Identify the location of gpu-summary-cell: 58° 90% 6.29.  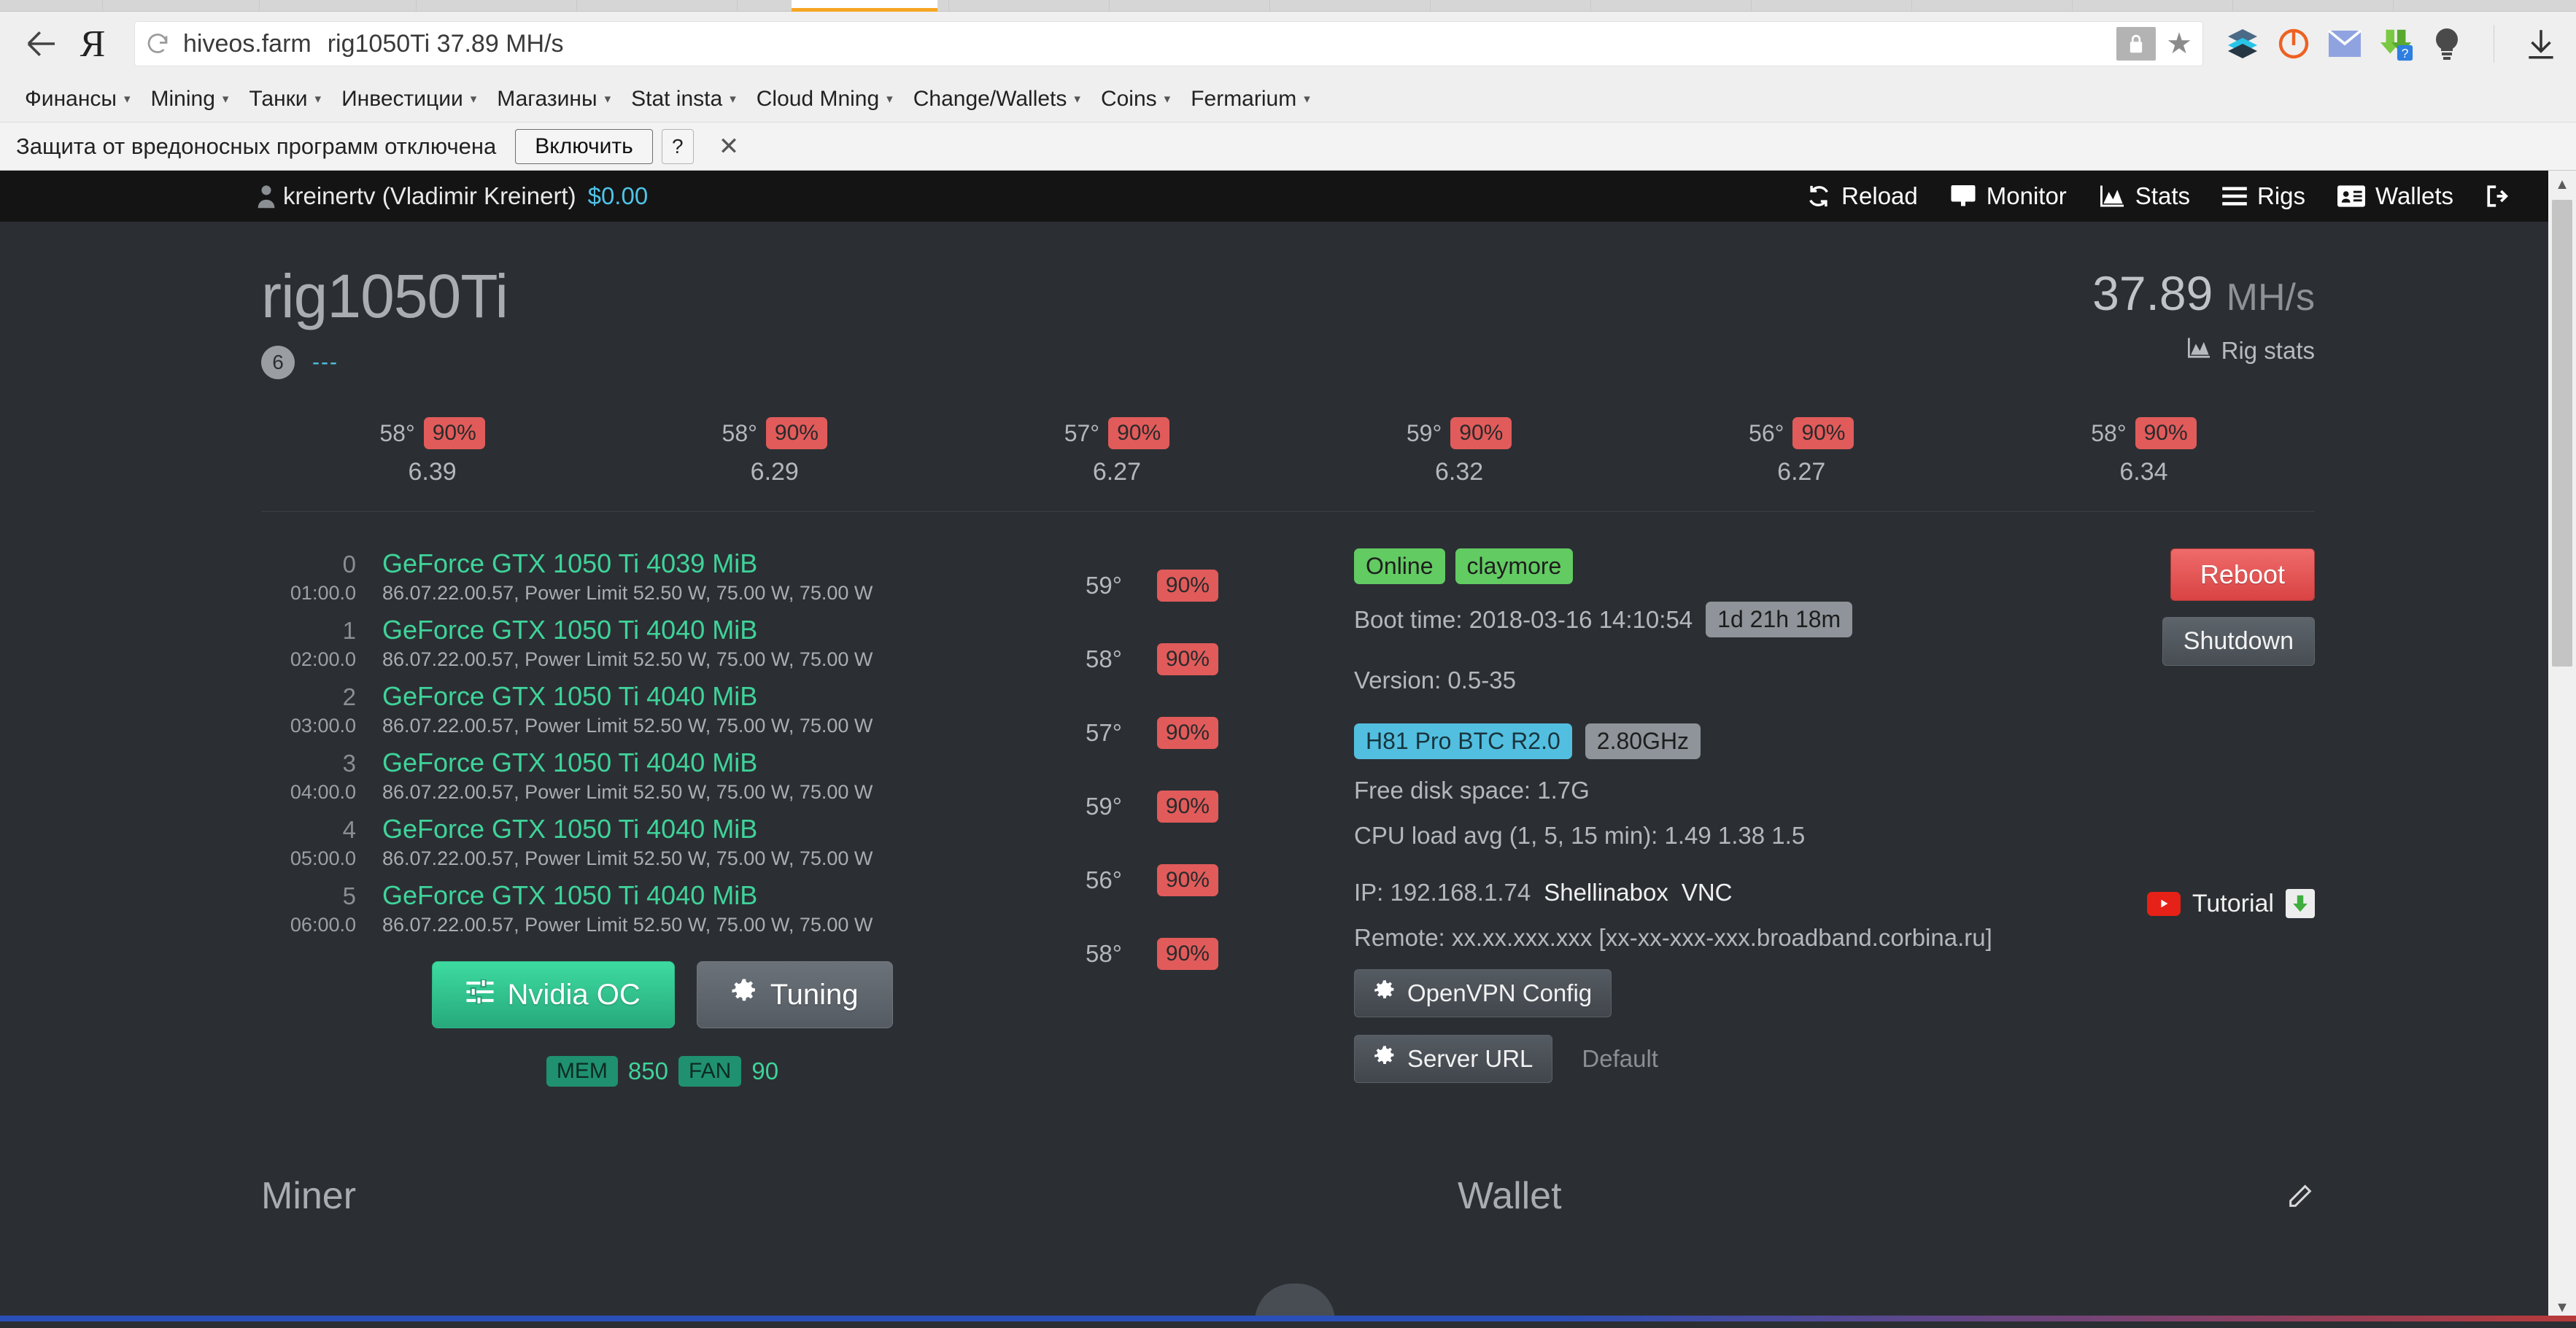
(774, 452).